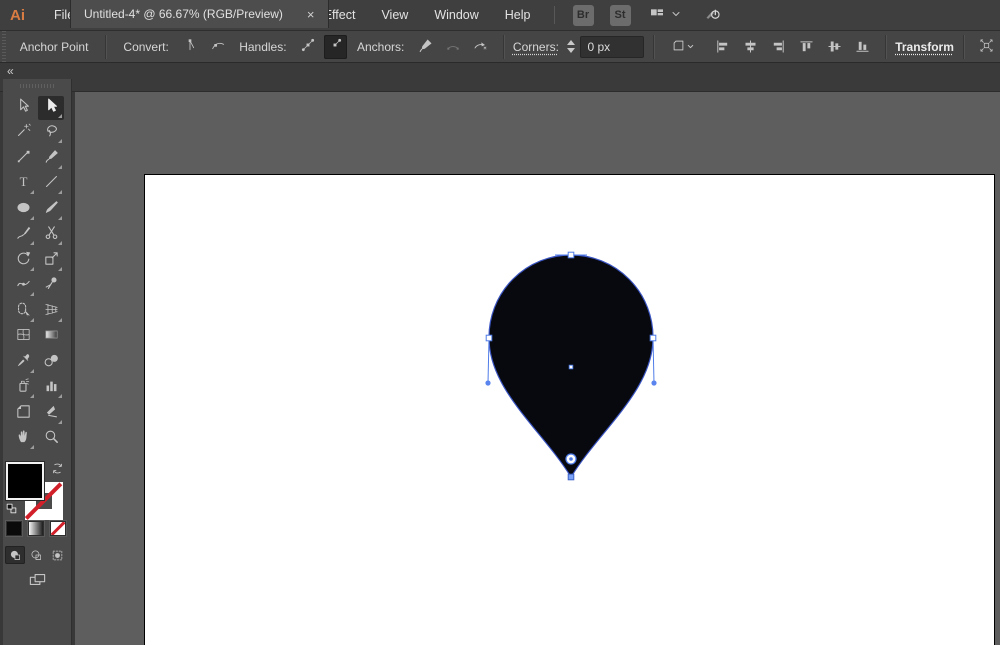 The image size is (1000, 645). What do you see at coordinates (23, 261) in the screenshot?
I see `tool-rotate` at bounding box center [23, 261].